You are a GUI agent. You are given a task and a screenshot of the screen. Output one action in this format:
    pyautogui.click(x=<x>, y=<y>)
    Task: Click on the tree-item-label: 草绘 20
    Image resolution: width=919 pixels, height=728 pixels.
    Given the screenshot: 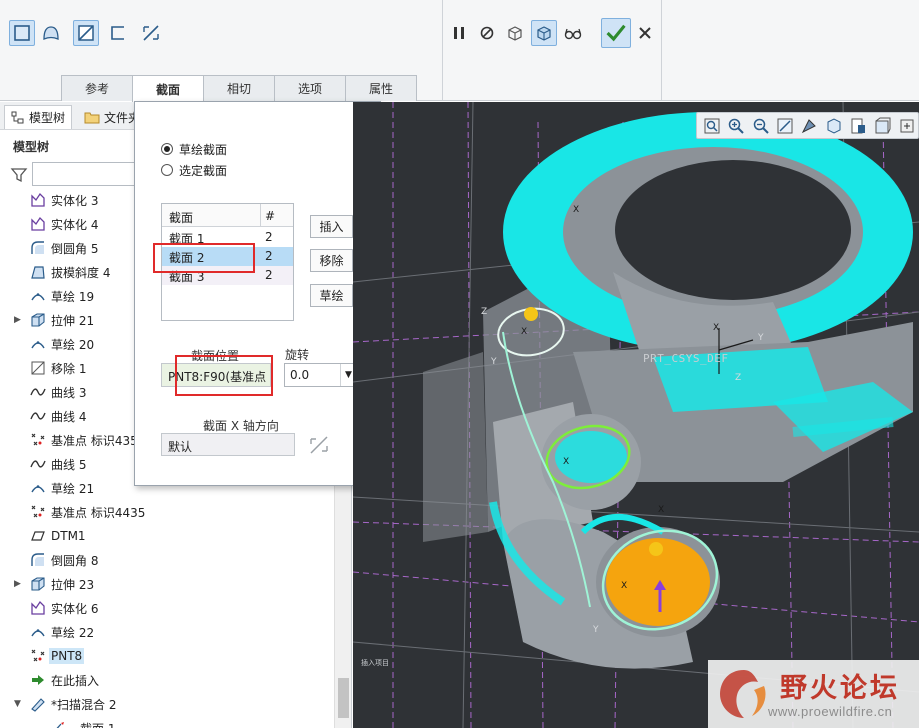 What is the action you would take?
    pyautogui.click(x=73, y=344)
    